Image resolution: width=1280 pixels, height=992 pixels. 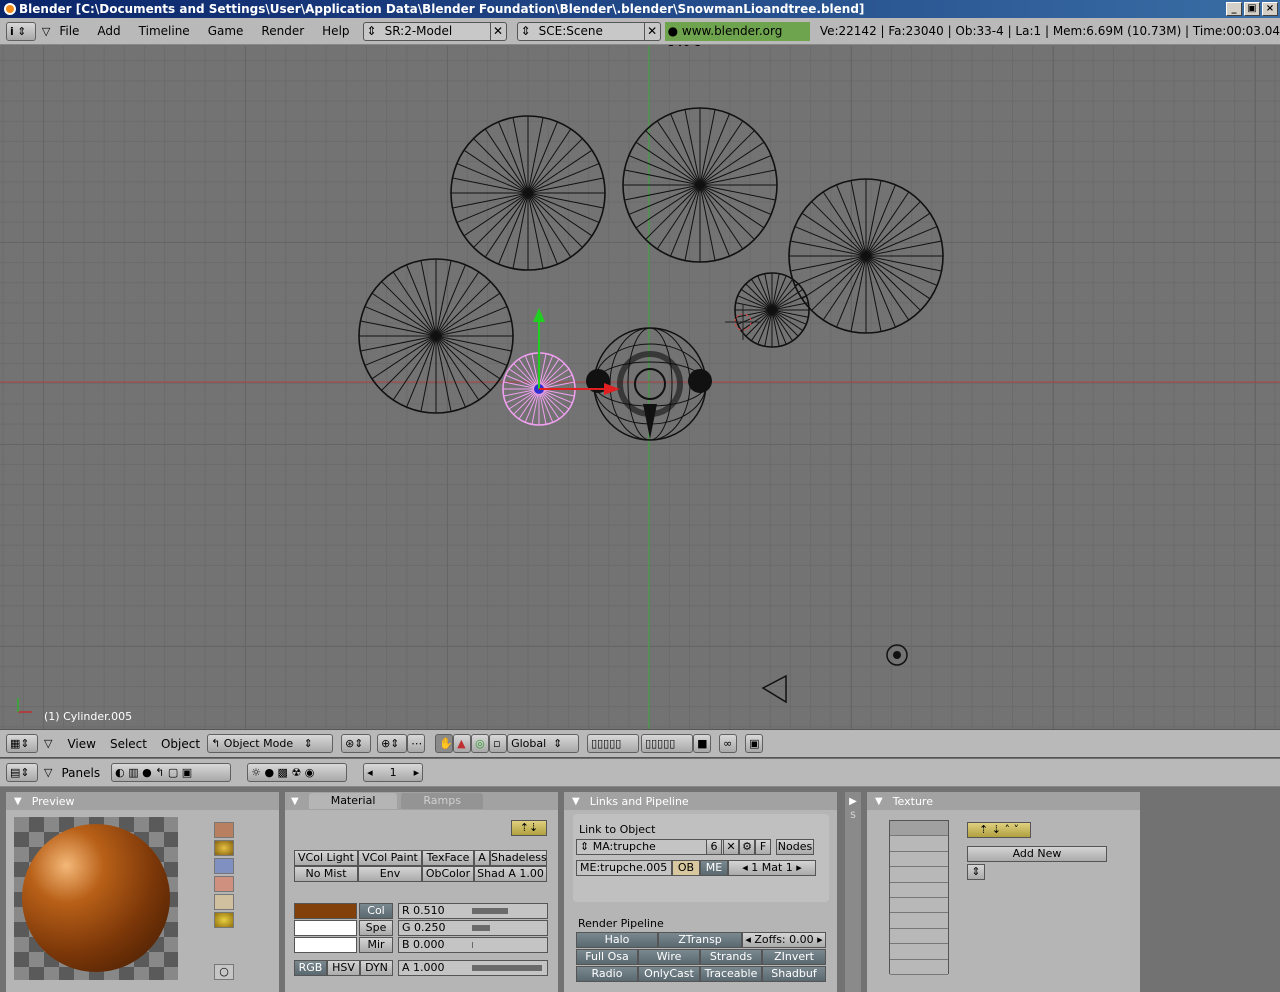 I want to click on hsv-mode-button: HSV, so click(x=343, y=968).